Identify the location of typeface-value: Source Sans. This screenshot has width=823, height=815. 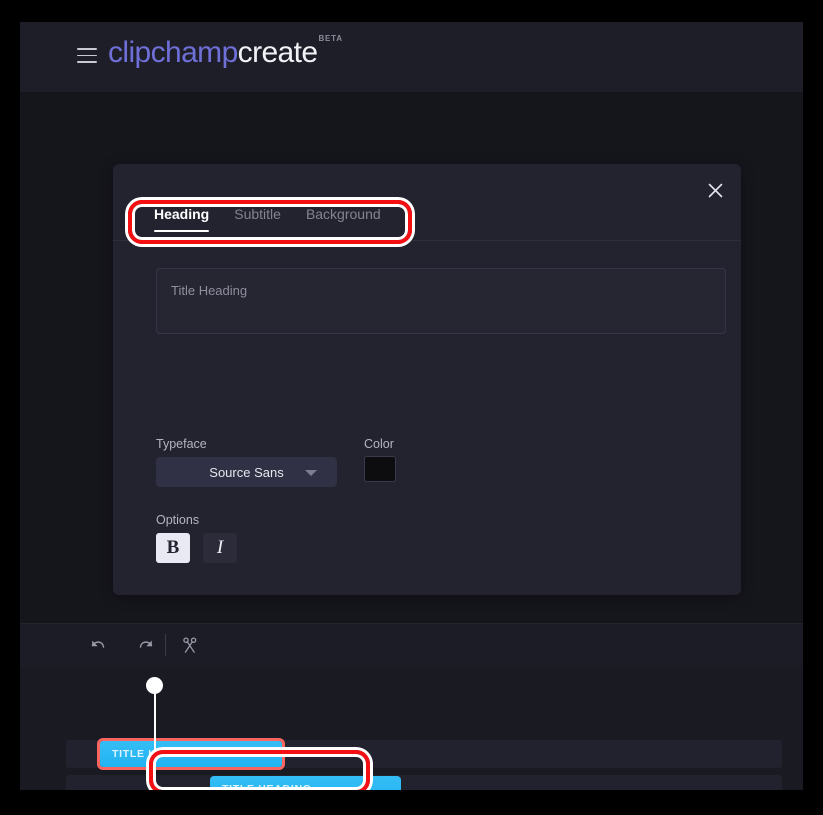
(246, 472).